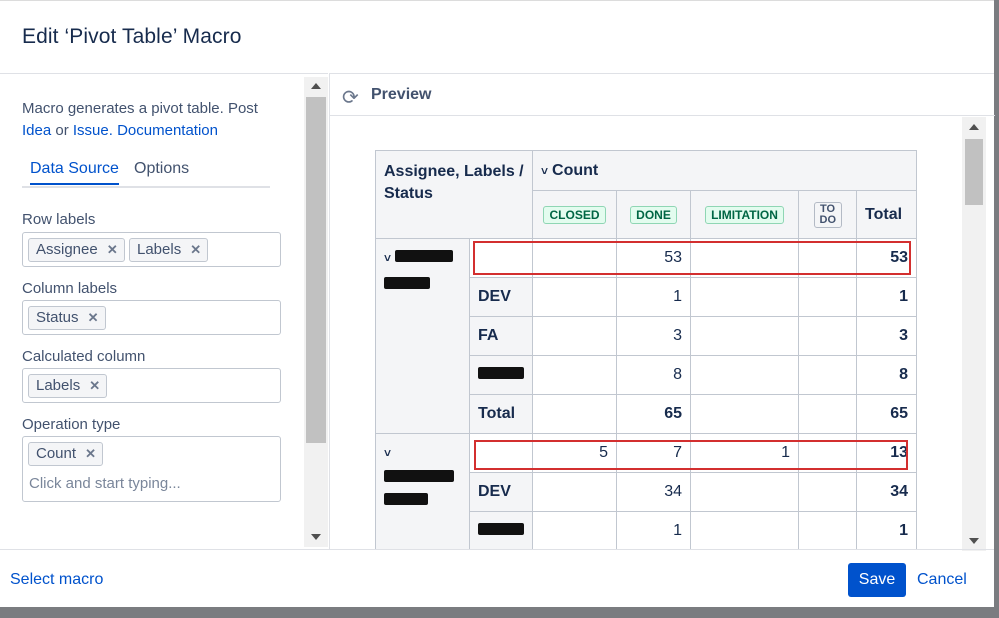 The height and width of the screenshot is (618, 999). Describe the element at coordinates (827, 214) in the screenshot. I see `status-header-todo: TO DO` at that location.